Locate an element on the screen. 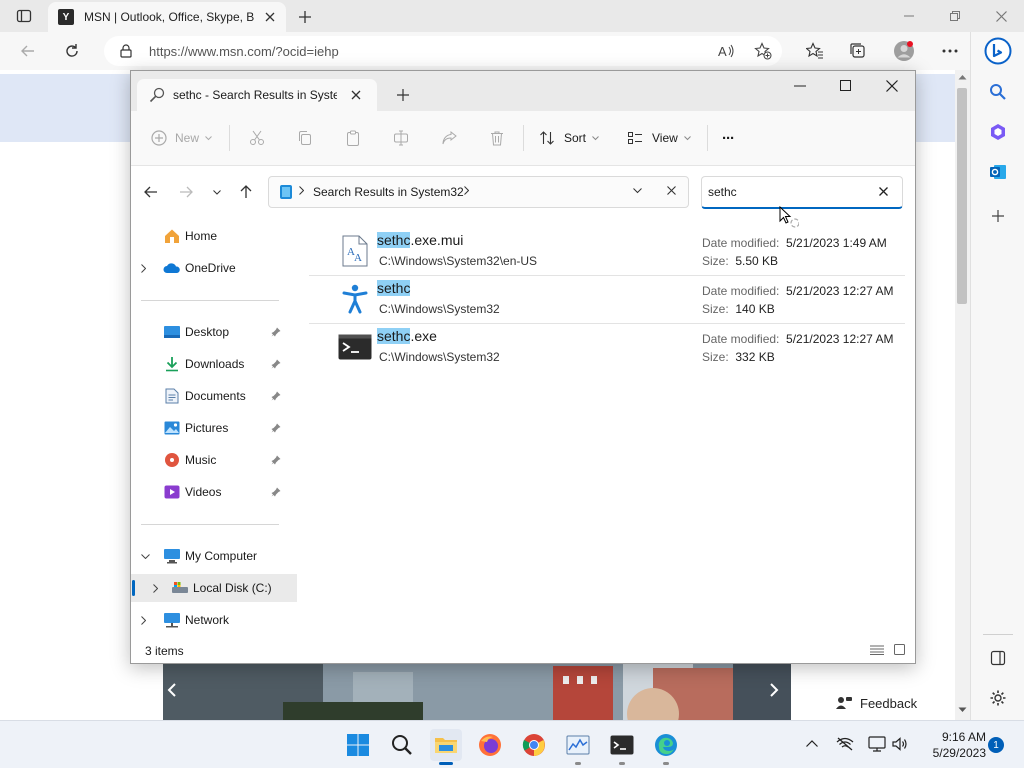 This screenshot has height=768, width=1024. taskbar-search-icon is located at coordinates (402, 745).